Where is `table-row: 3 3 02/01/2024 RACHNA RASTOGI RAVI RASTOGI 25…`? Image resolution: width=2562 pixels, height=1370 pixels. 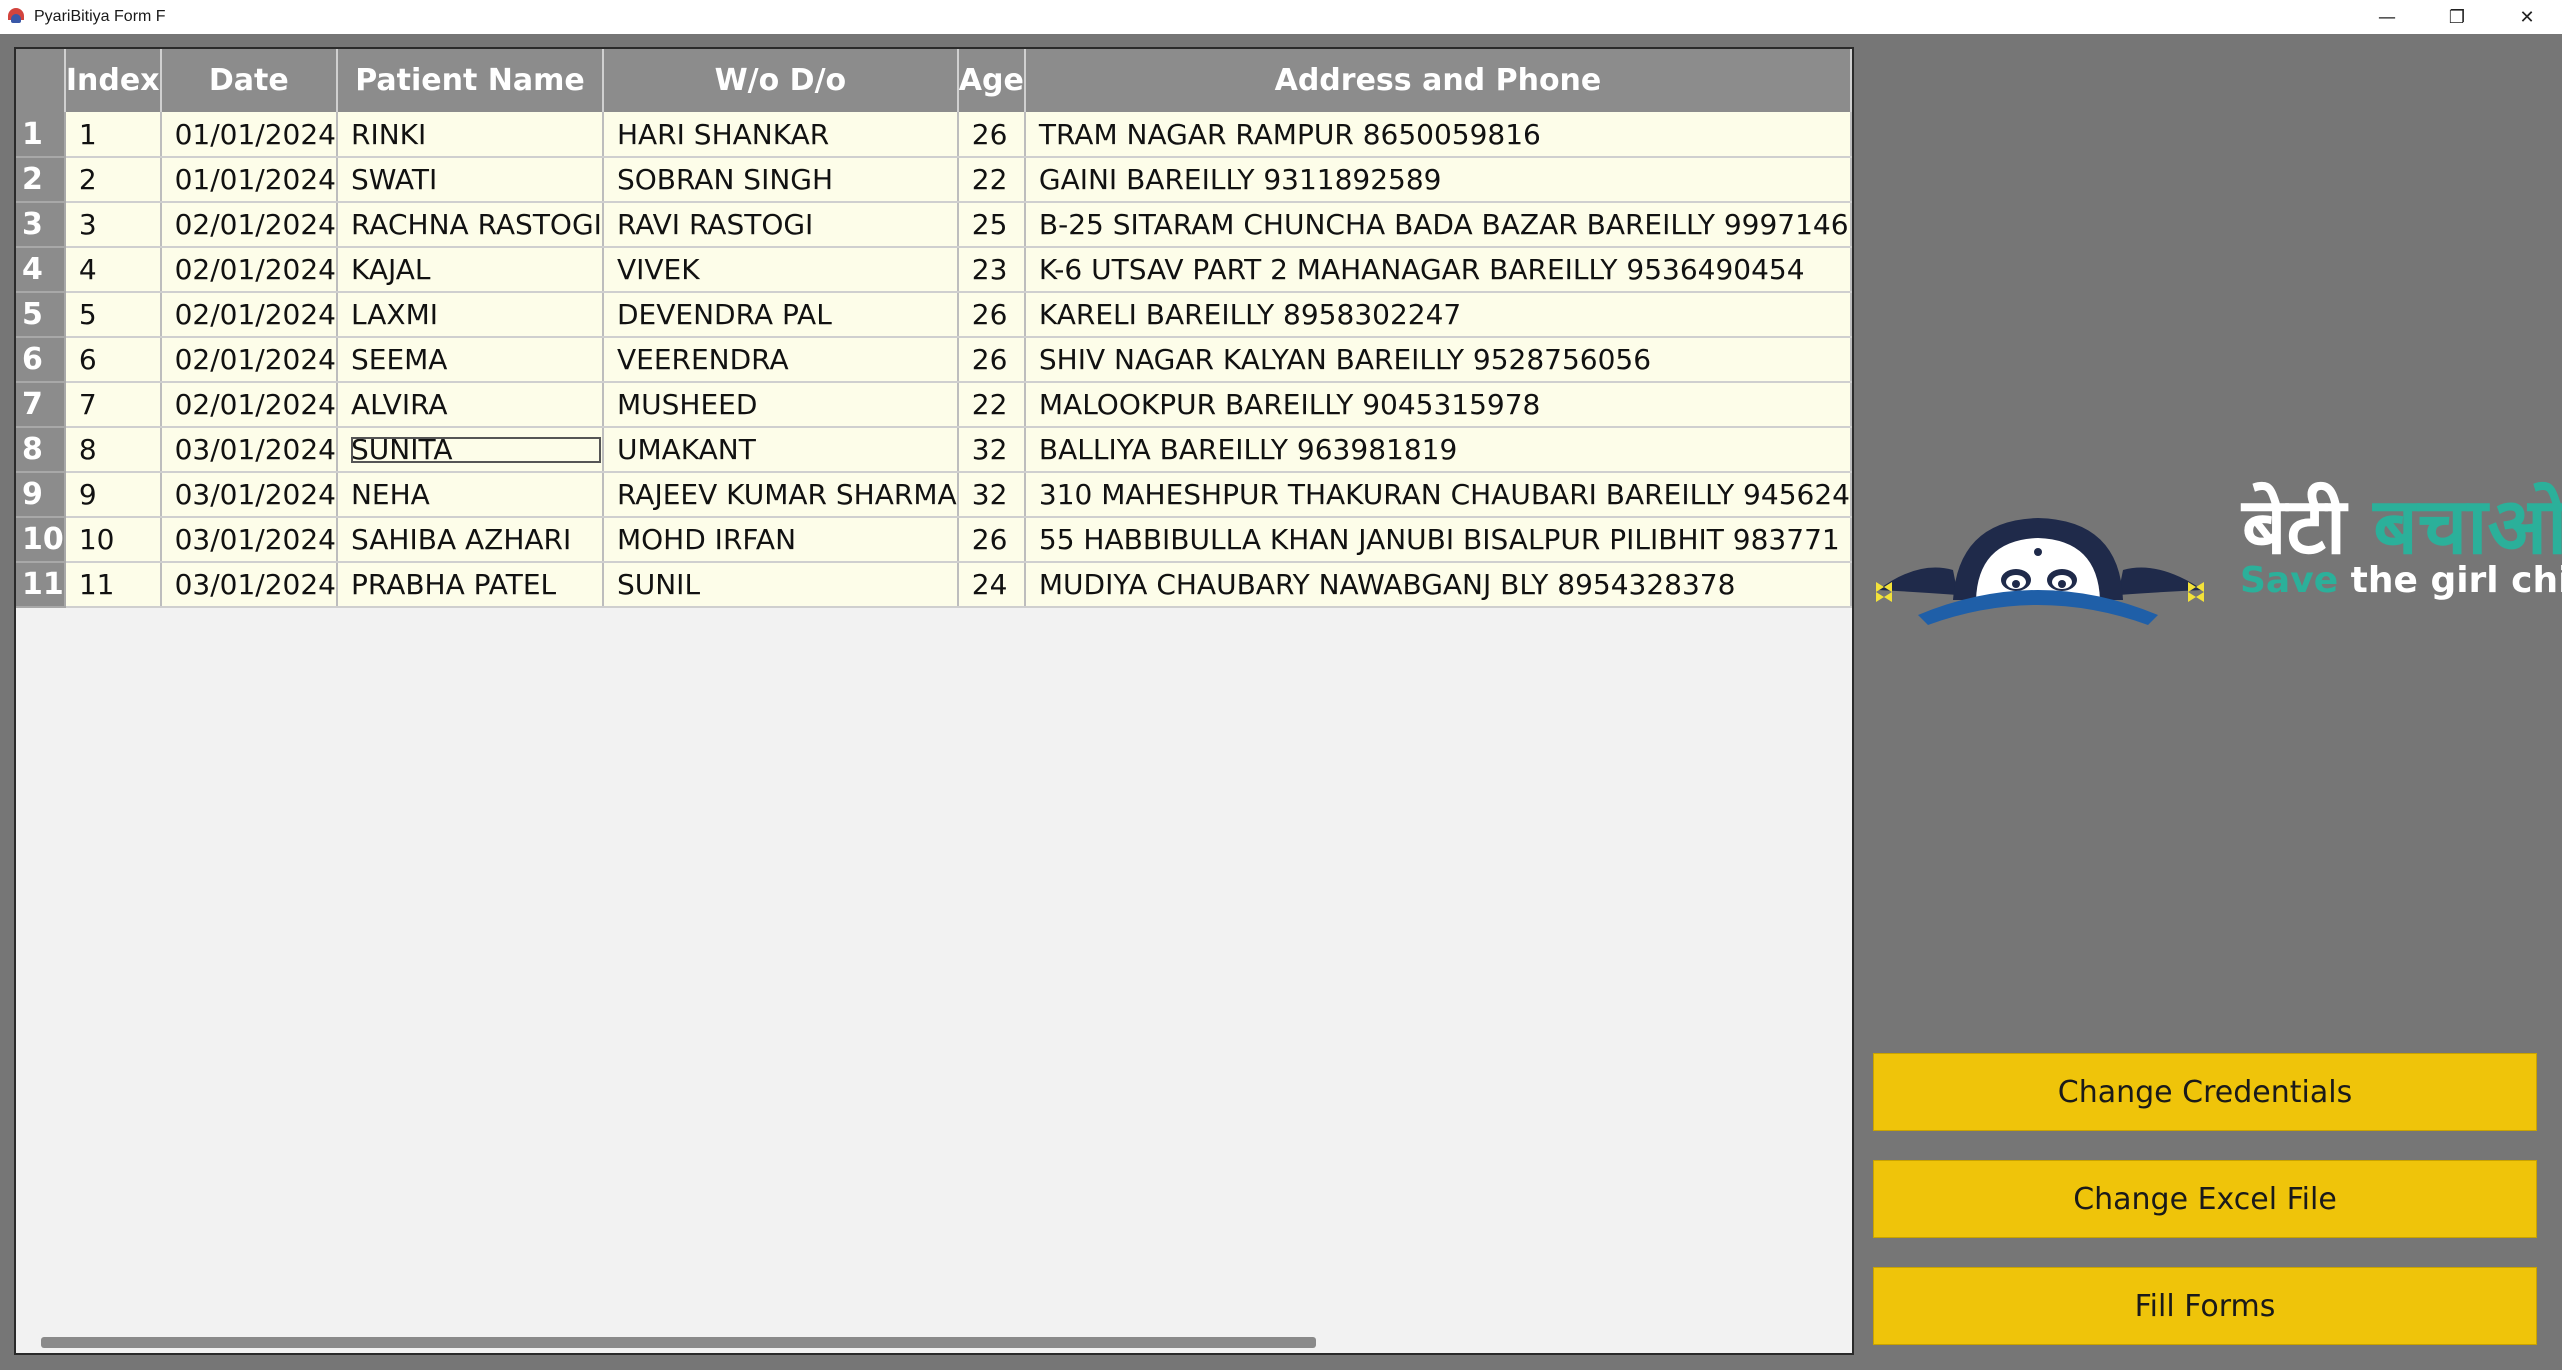 table-row: 3 3 02/01/2024 RACHNA RASTOGI RAVI RASTOGI 25… is located at coordinates (934, 225).